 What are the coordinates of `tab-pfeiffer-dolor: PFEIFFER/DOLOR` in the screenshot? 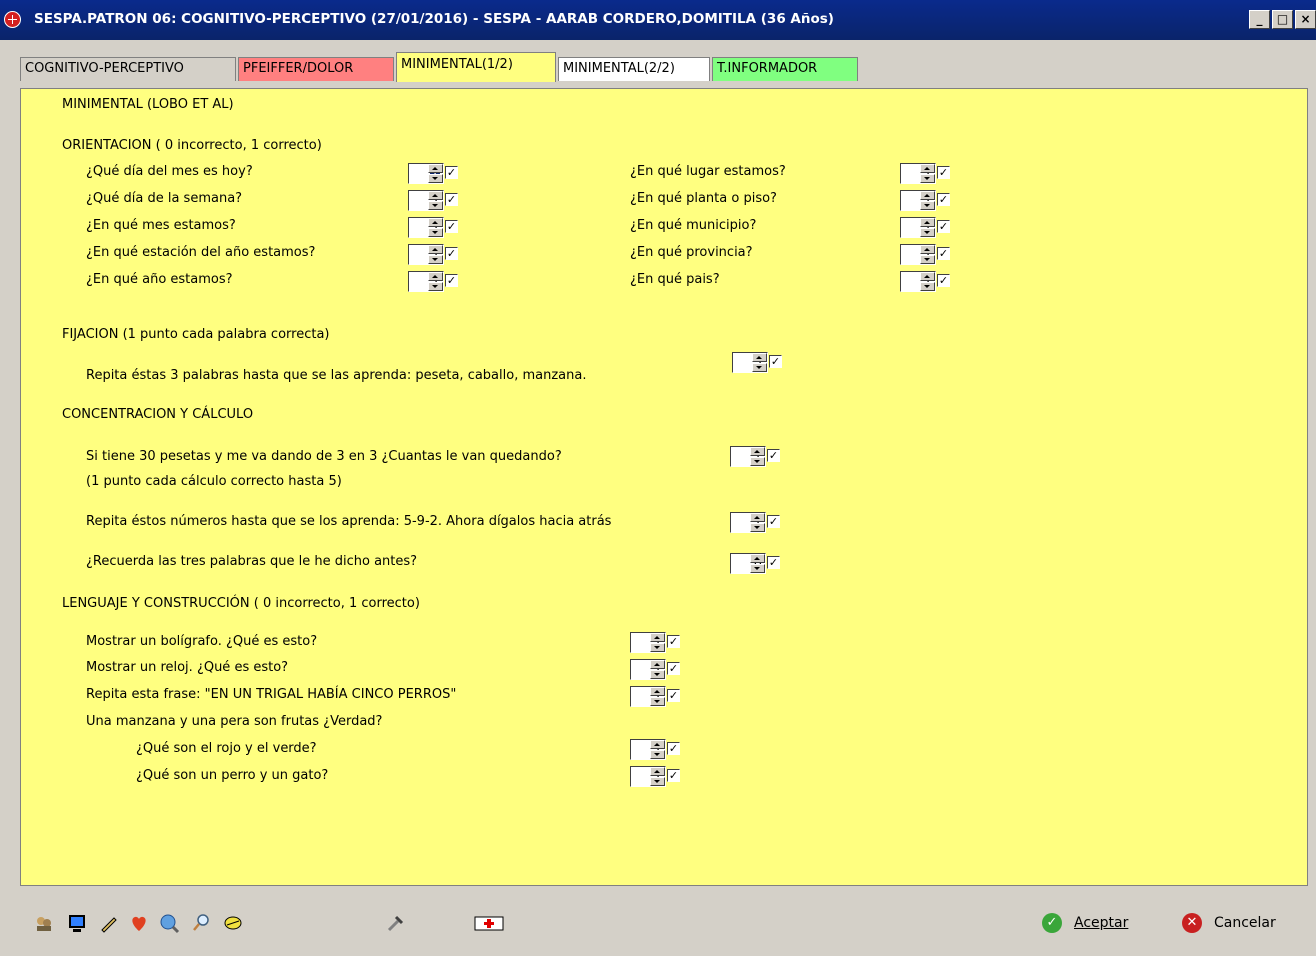 It's located at (316, 69).